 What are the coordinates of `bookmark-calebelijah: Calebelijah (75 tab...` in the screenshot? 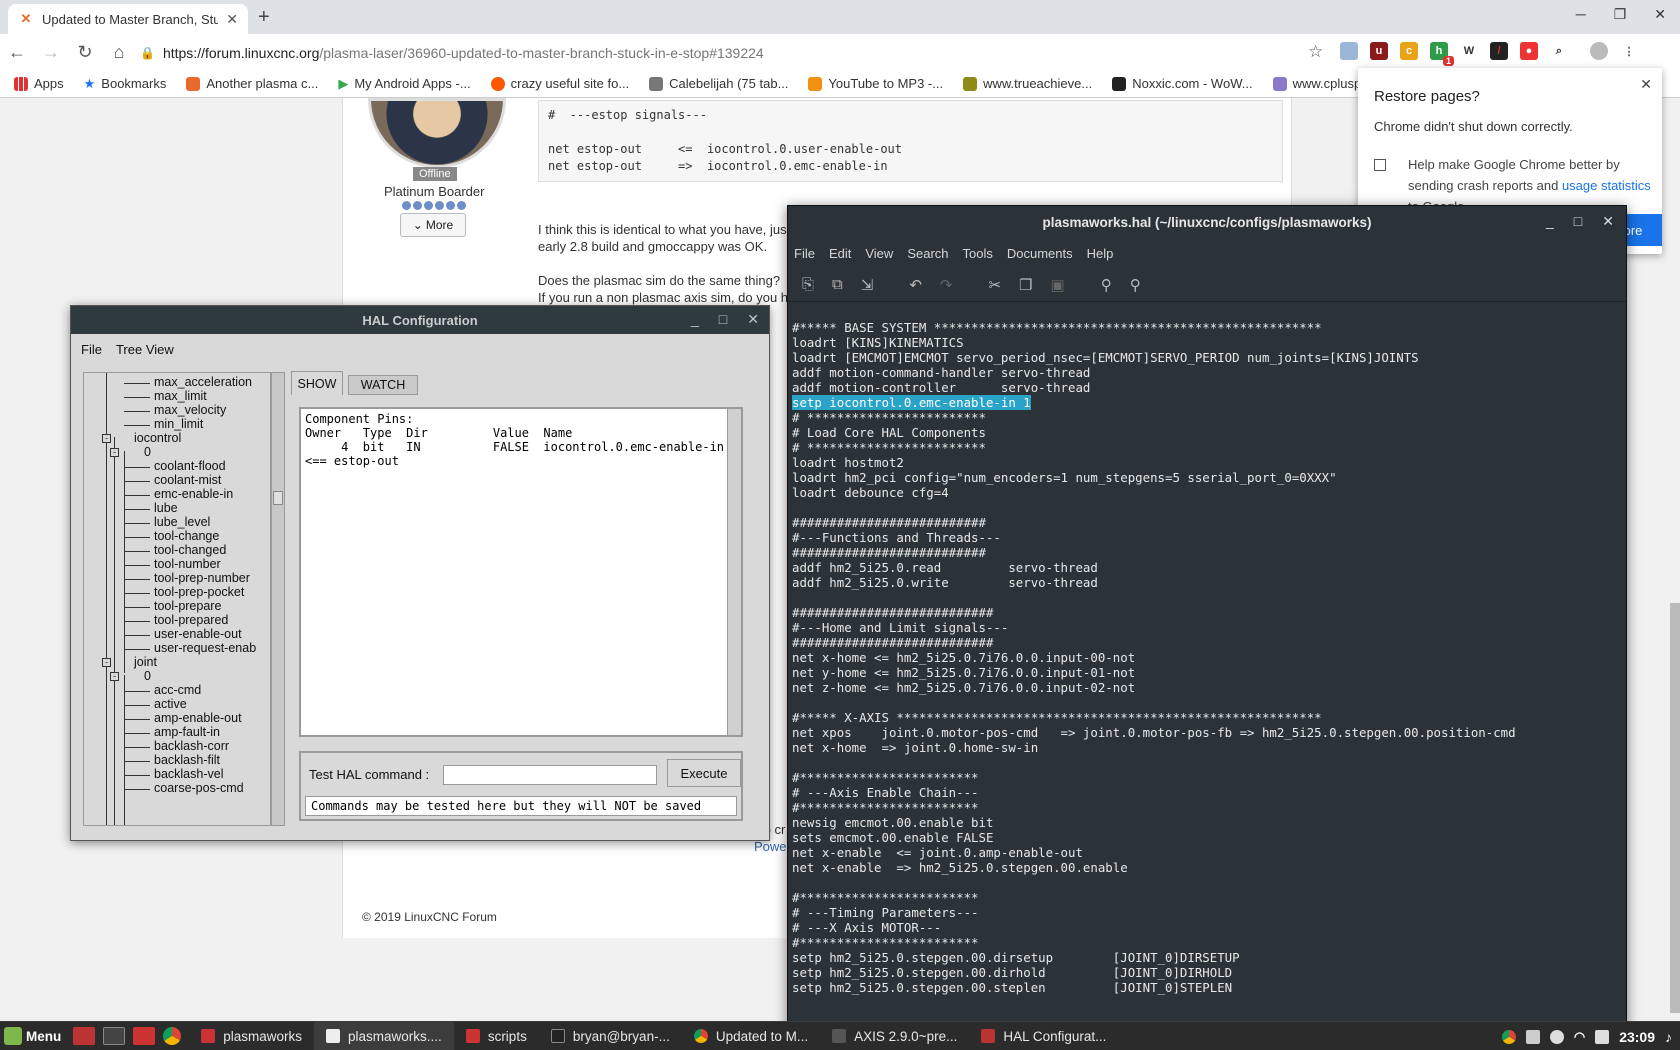 It's located at (718, 83).